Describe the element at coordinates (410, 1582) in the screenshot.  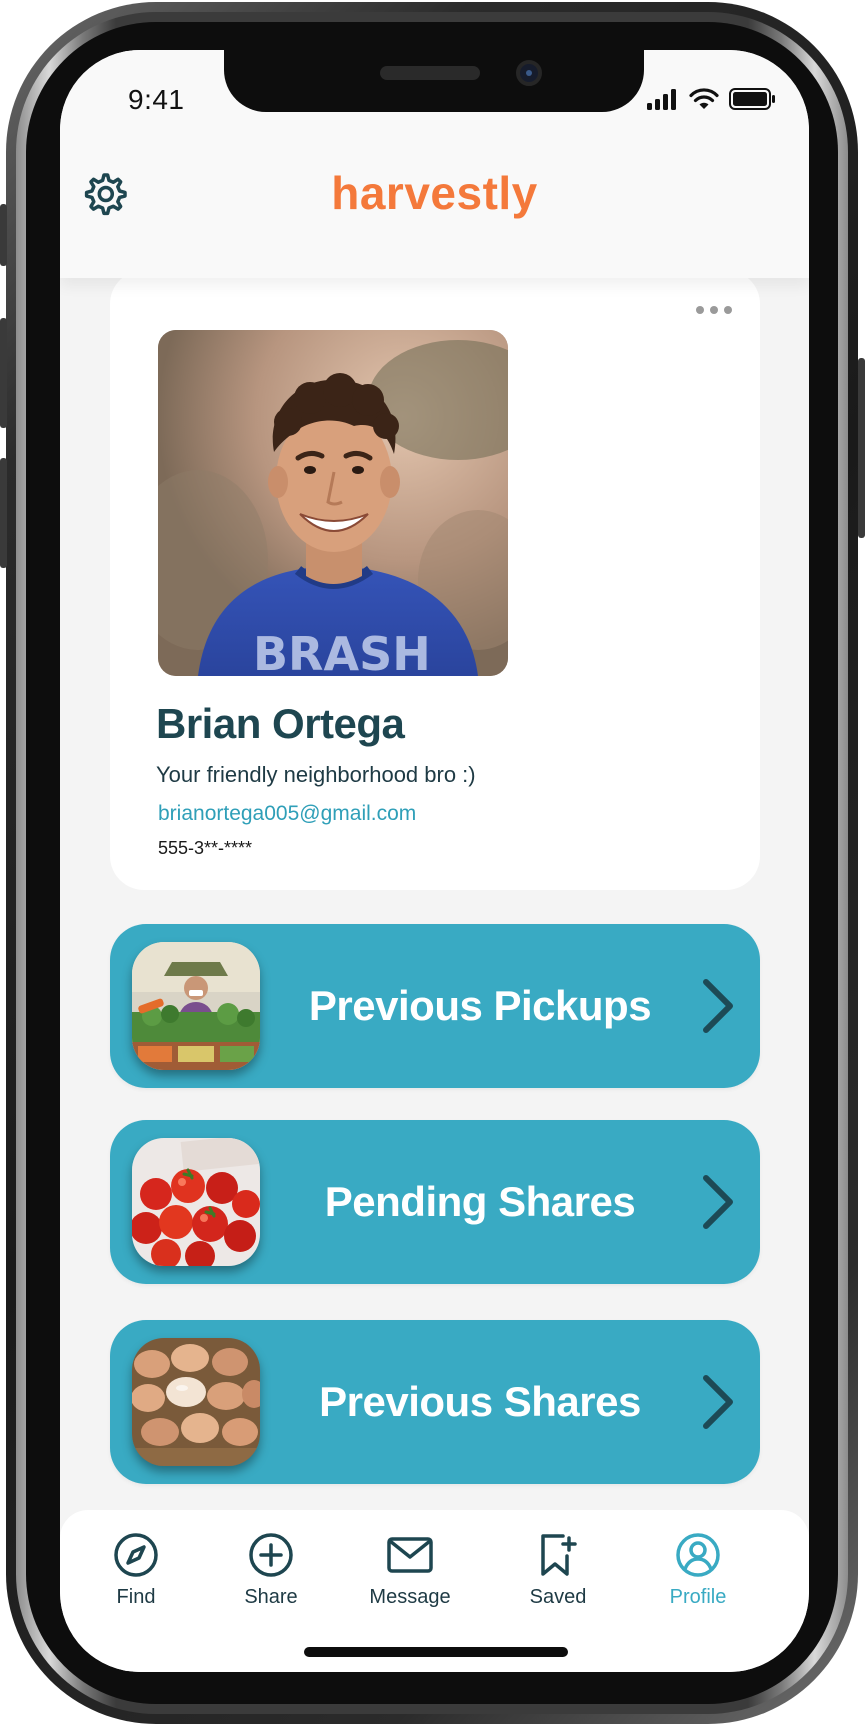
I see `tab-message: Message` at that location.